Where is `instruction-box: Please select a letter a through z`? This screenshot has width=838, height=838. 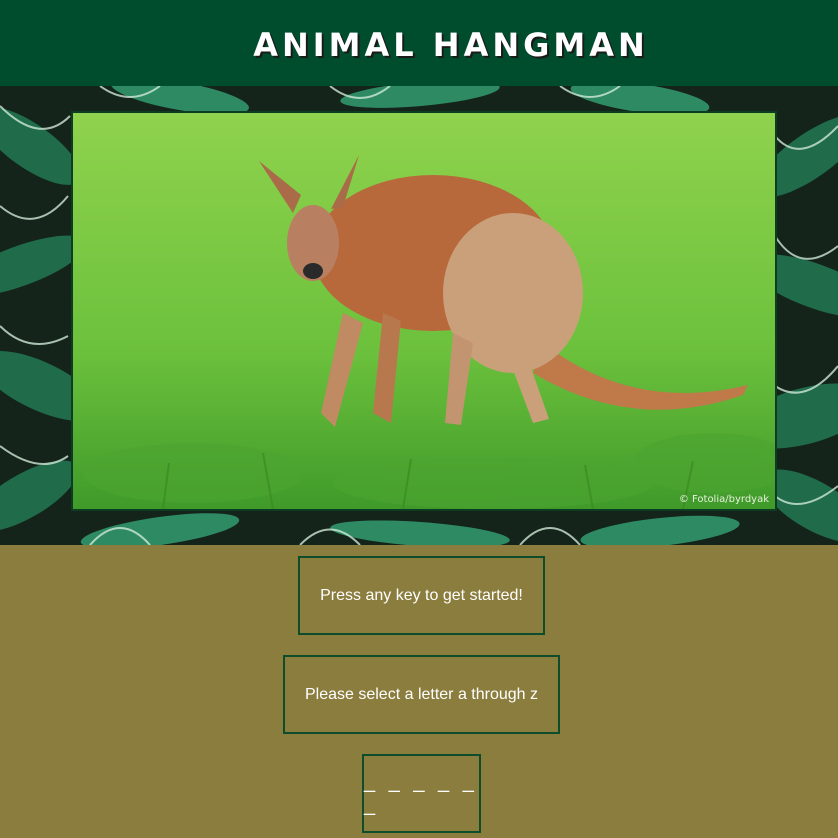
instruction-box: Please select a letter a through z is located at coordinates (421, 694).